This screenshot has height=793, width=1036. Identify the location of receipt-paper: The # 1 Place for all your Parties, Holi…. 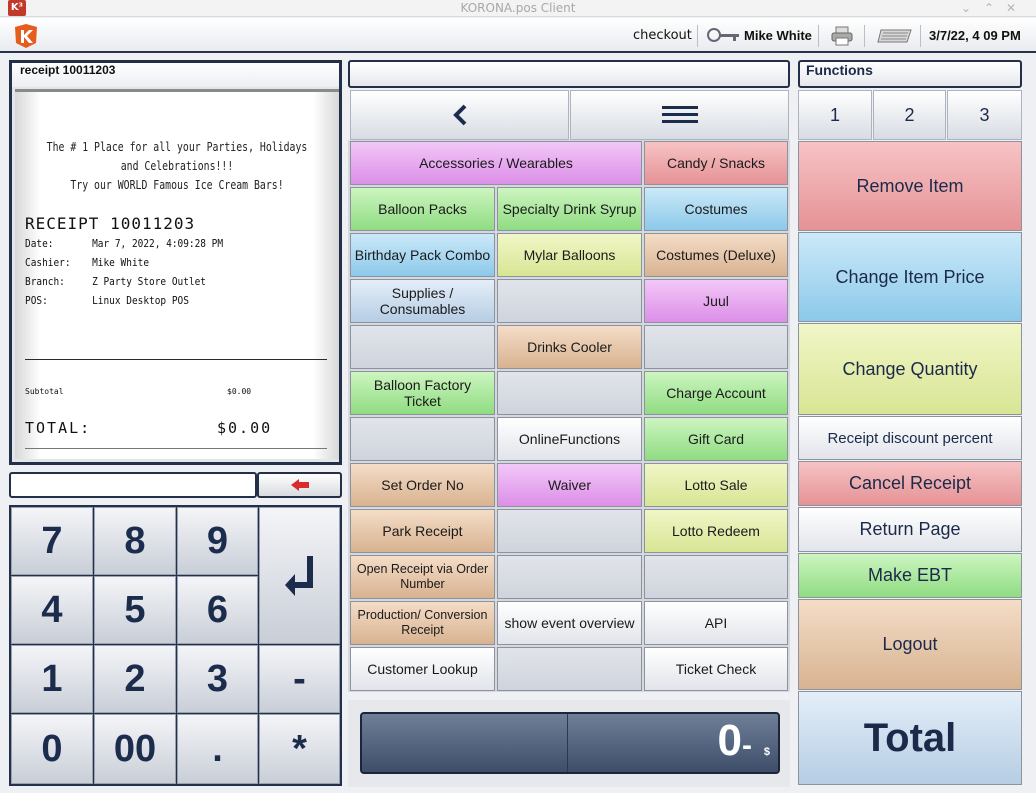
(177, 274).